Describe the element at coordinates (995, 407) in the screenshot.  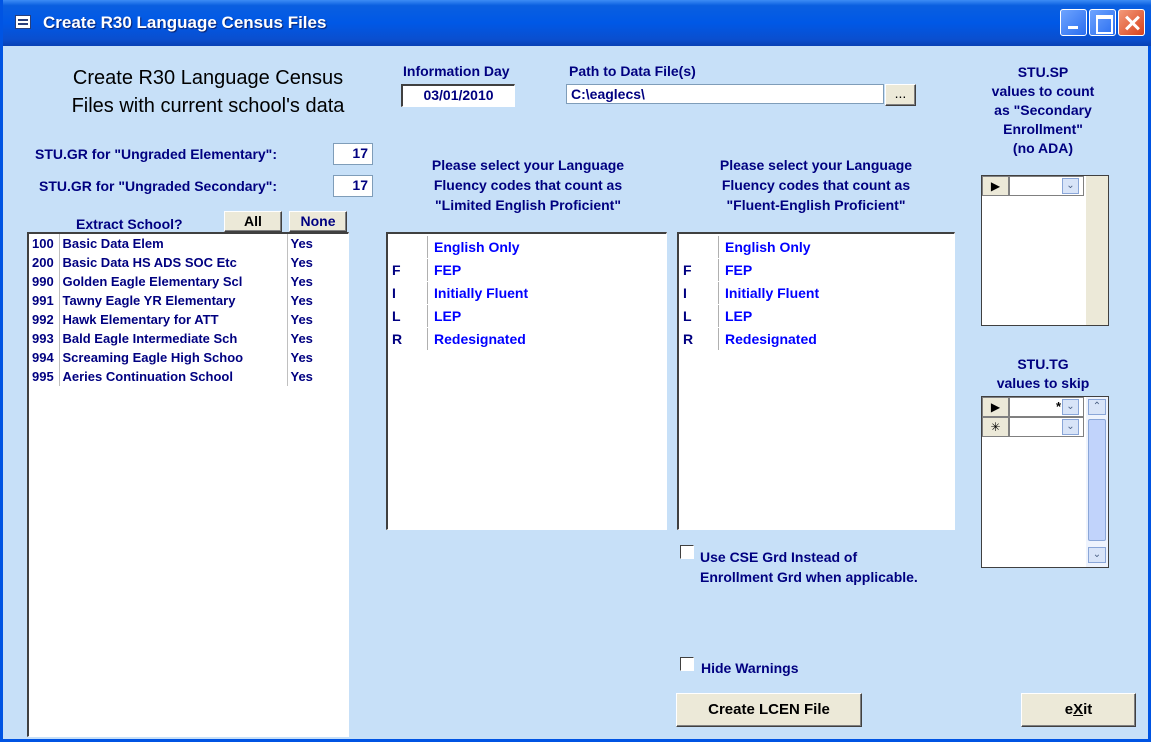
I see `stu-tg-record-selector: ▶` at that location.